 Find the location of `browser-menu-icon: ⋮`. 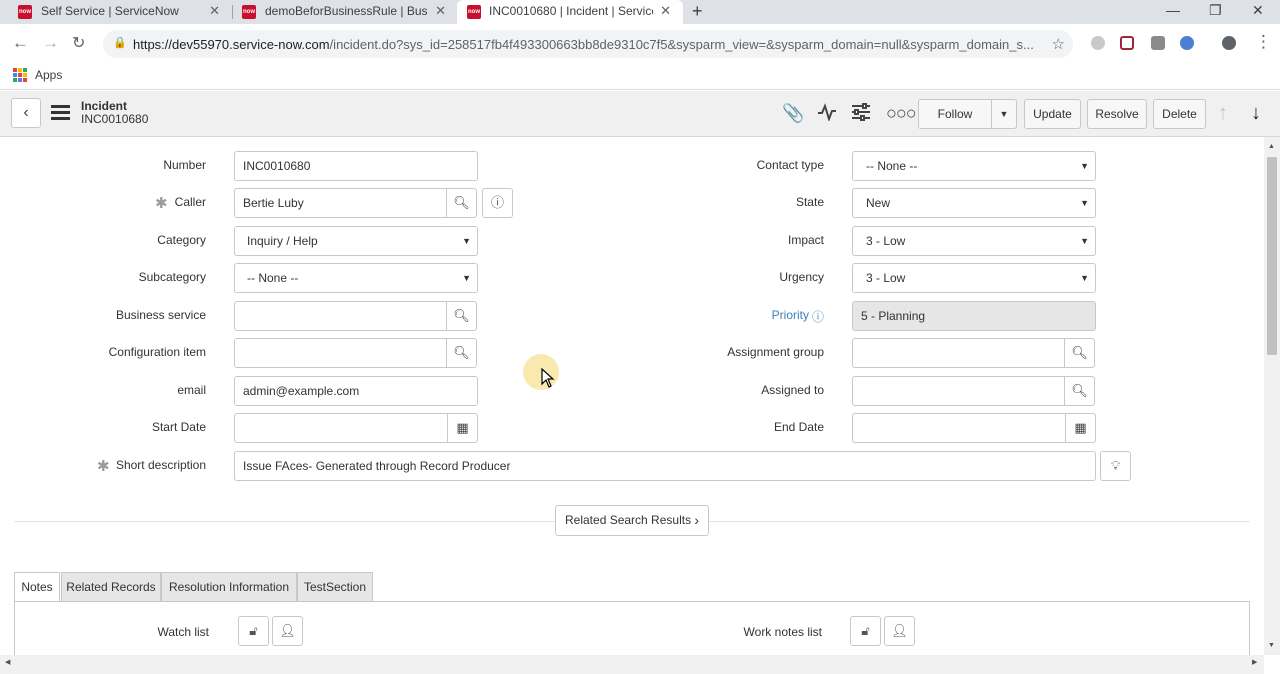

browser-menu-icon: ⋮ is located at coordinates (1263, 42).